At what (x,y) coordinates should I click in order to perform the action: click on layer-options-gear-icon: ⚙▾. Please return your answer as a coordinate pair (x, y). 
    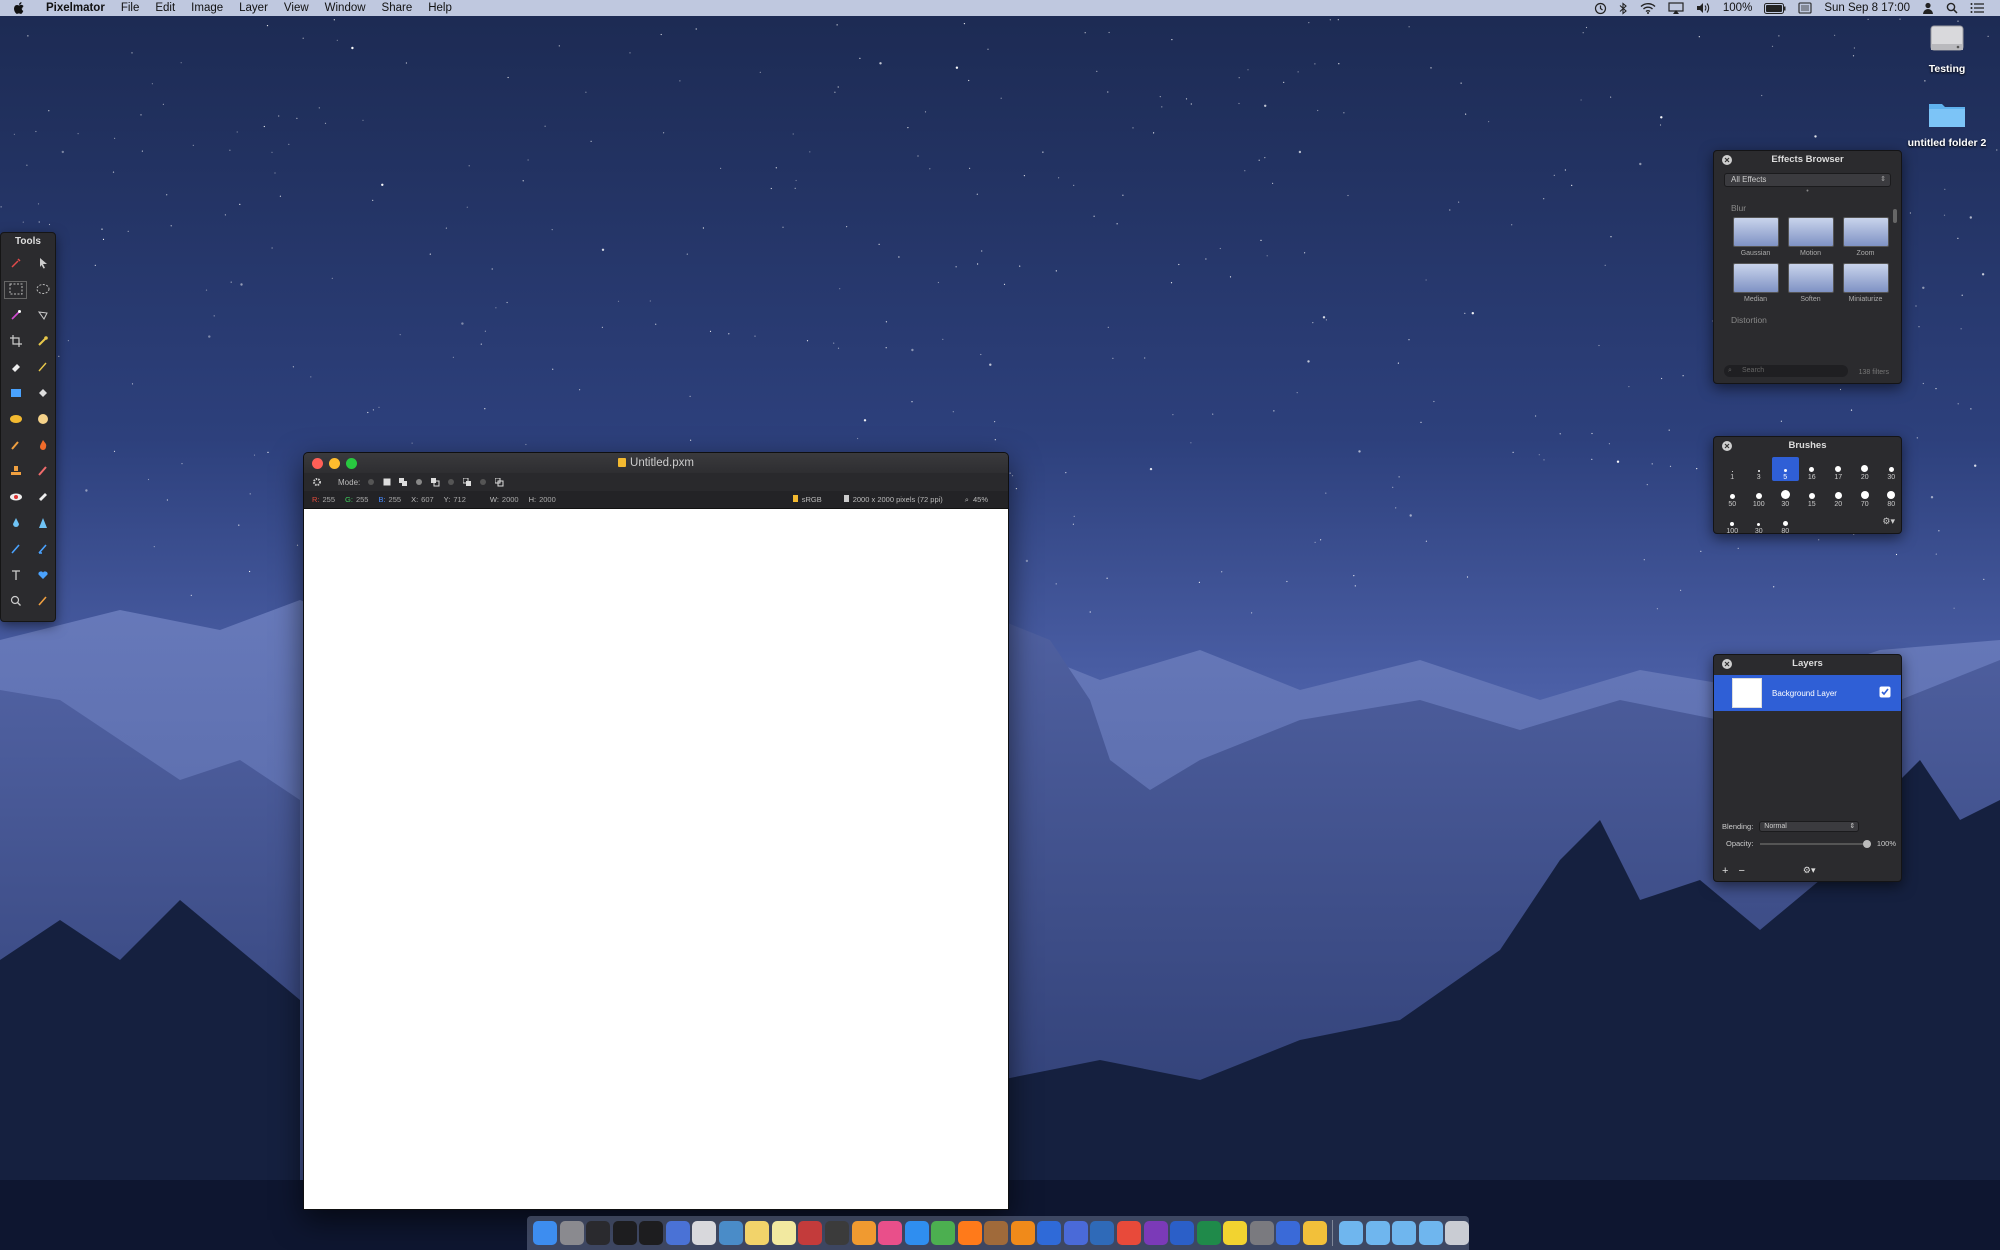
    Looking at the image, I should click on (1809, 871).